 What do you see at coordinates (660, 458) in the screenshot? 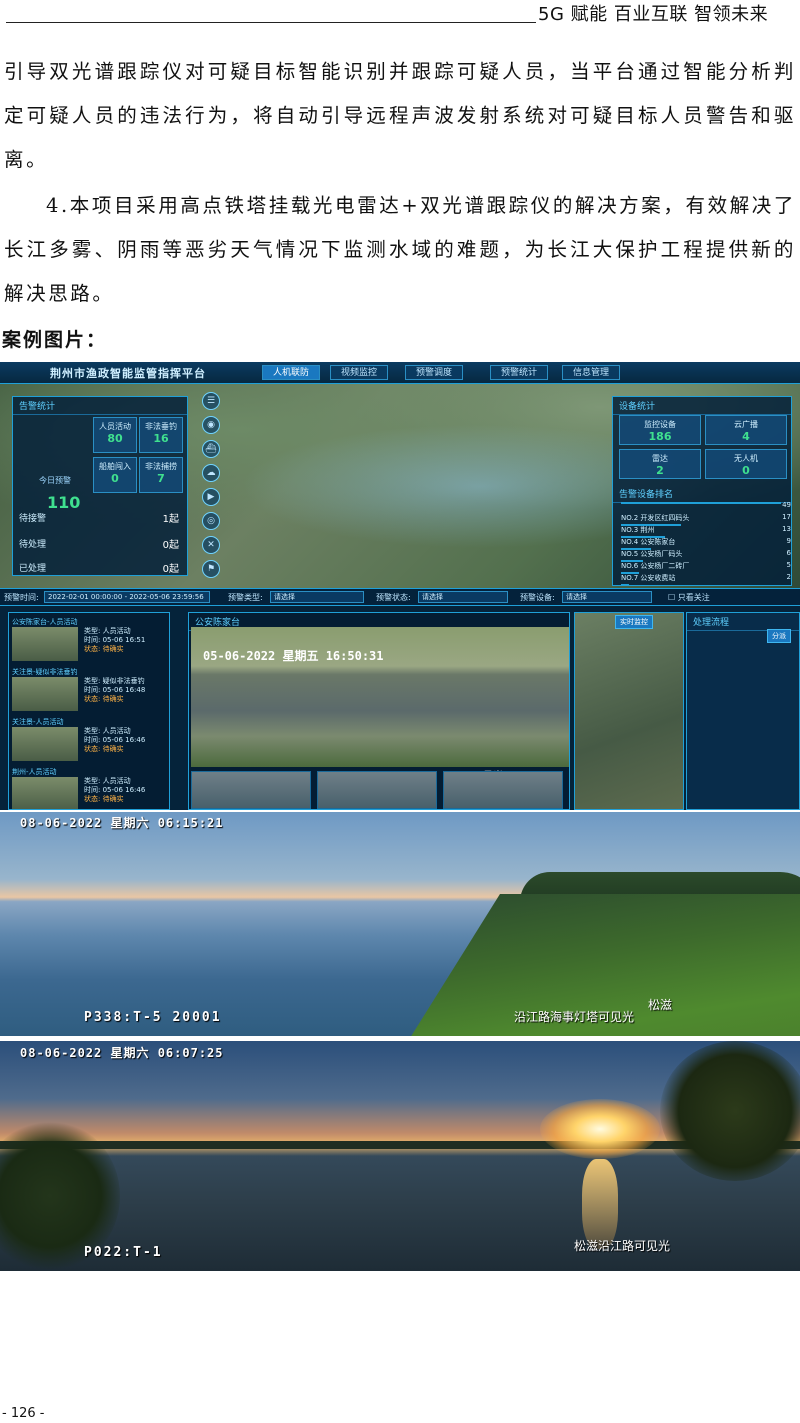
I see `stat-label: 雷达` at bounding box center [660, 458].